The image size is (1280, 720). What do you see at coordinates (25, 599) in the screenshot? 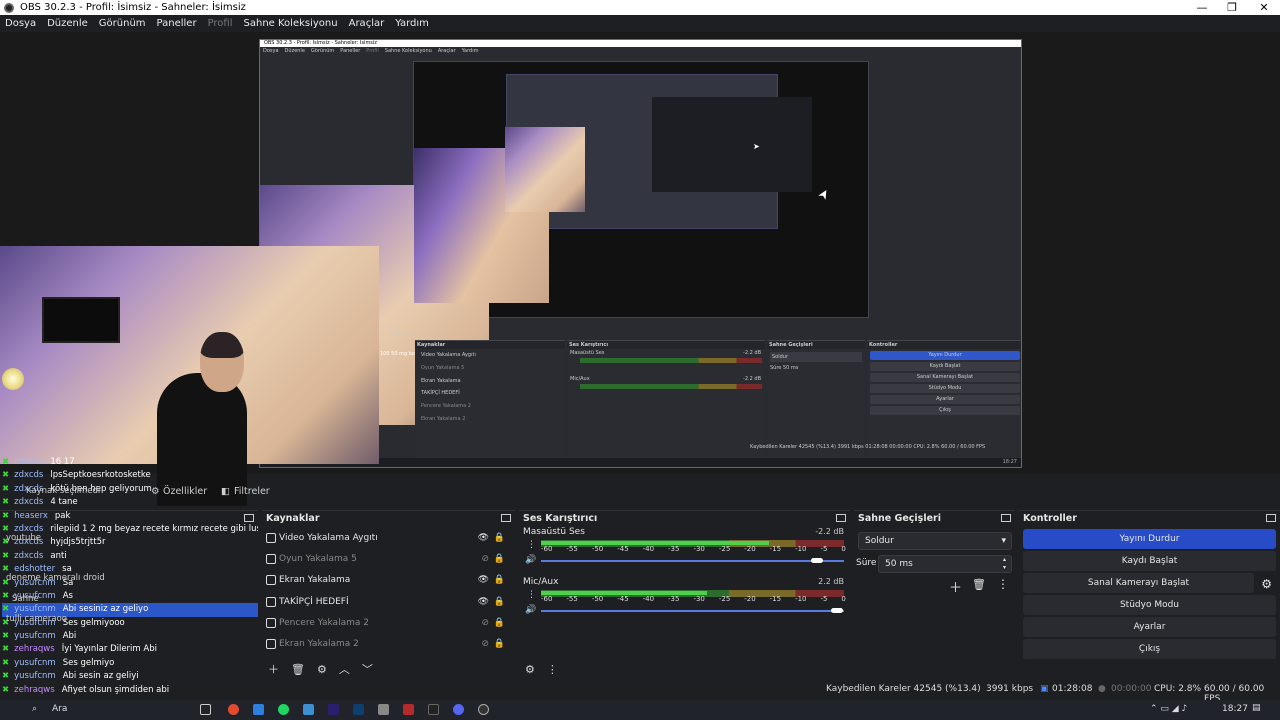
I see `scene-item: Sahne` at bounding box center [25, 599].